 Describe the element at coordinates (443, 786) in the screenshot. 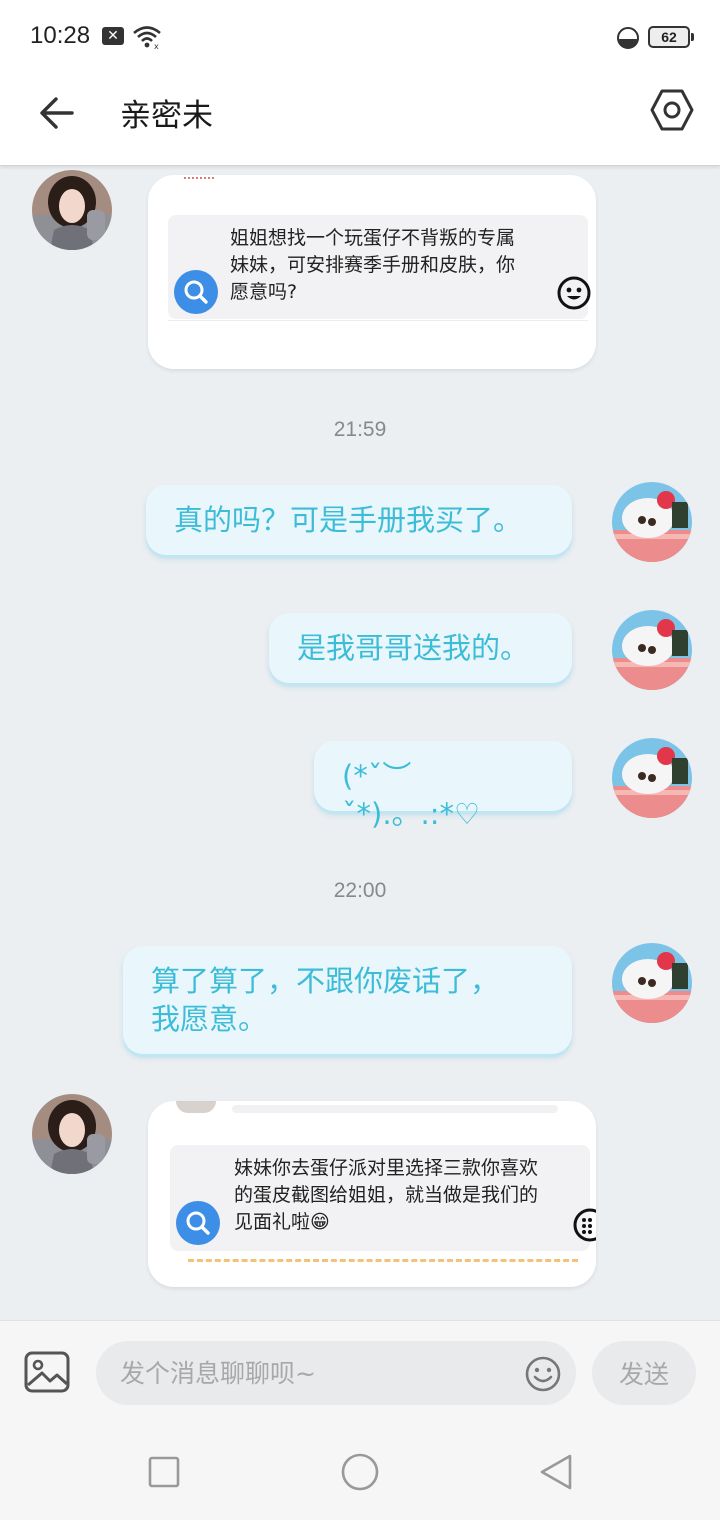

I see `message-bubble: (*ˇ︶ˇ*).。.:*♡` at that location.